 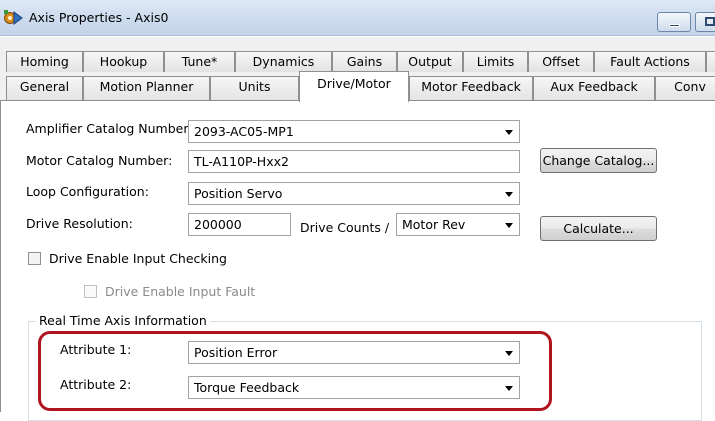 I want to click on drive-counts-label: Drive Counts /, so click(x=345, y=227).